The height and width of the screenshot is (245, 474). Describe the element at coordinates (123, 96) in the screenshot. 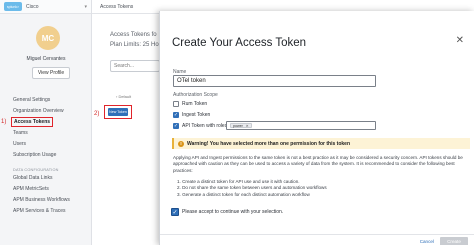

I see `token-group-default: › Default` at that location.